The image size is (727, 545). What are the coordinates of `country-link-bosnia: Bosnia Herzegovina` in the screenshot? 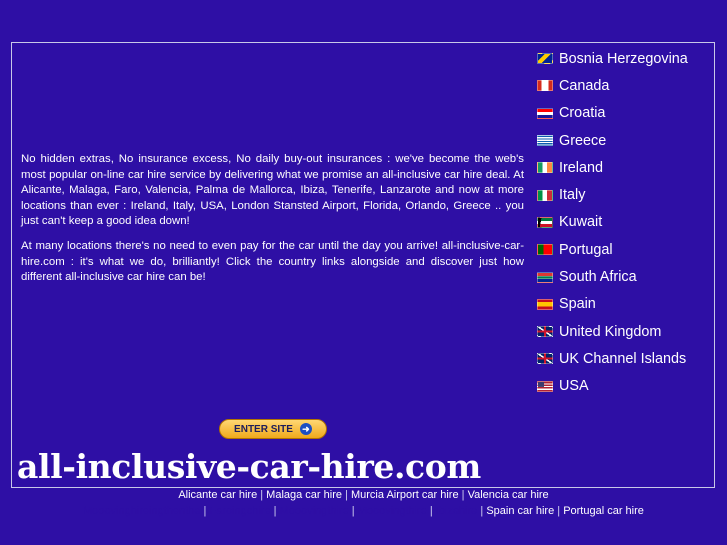 It's located at (626, 58).